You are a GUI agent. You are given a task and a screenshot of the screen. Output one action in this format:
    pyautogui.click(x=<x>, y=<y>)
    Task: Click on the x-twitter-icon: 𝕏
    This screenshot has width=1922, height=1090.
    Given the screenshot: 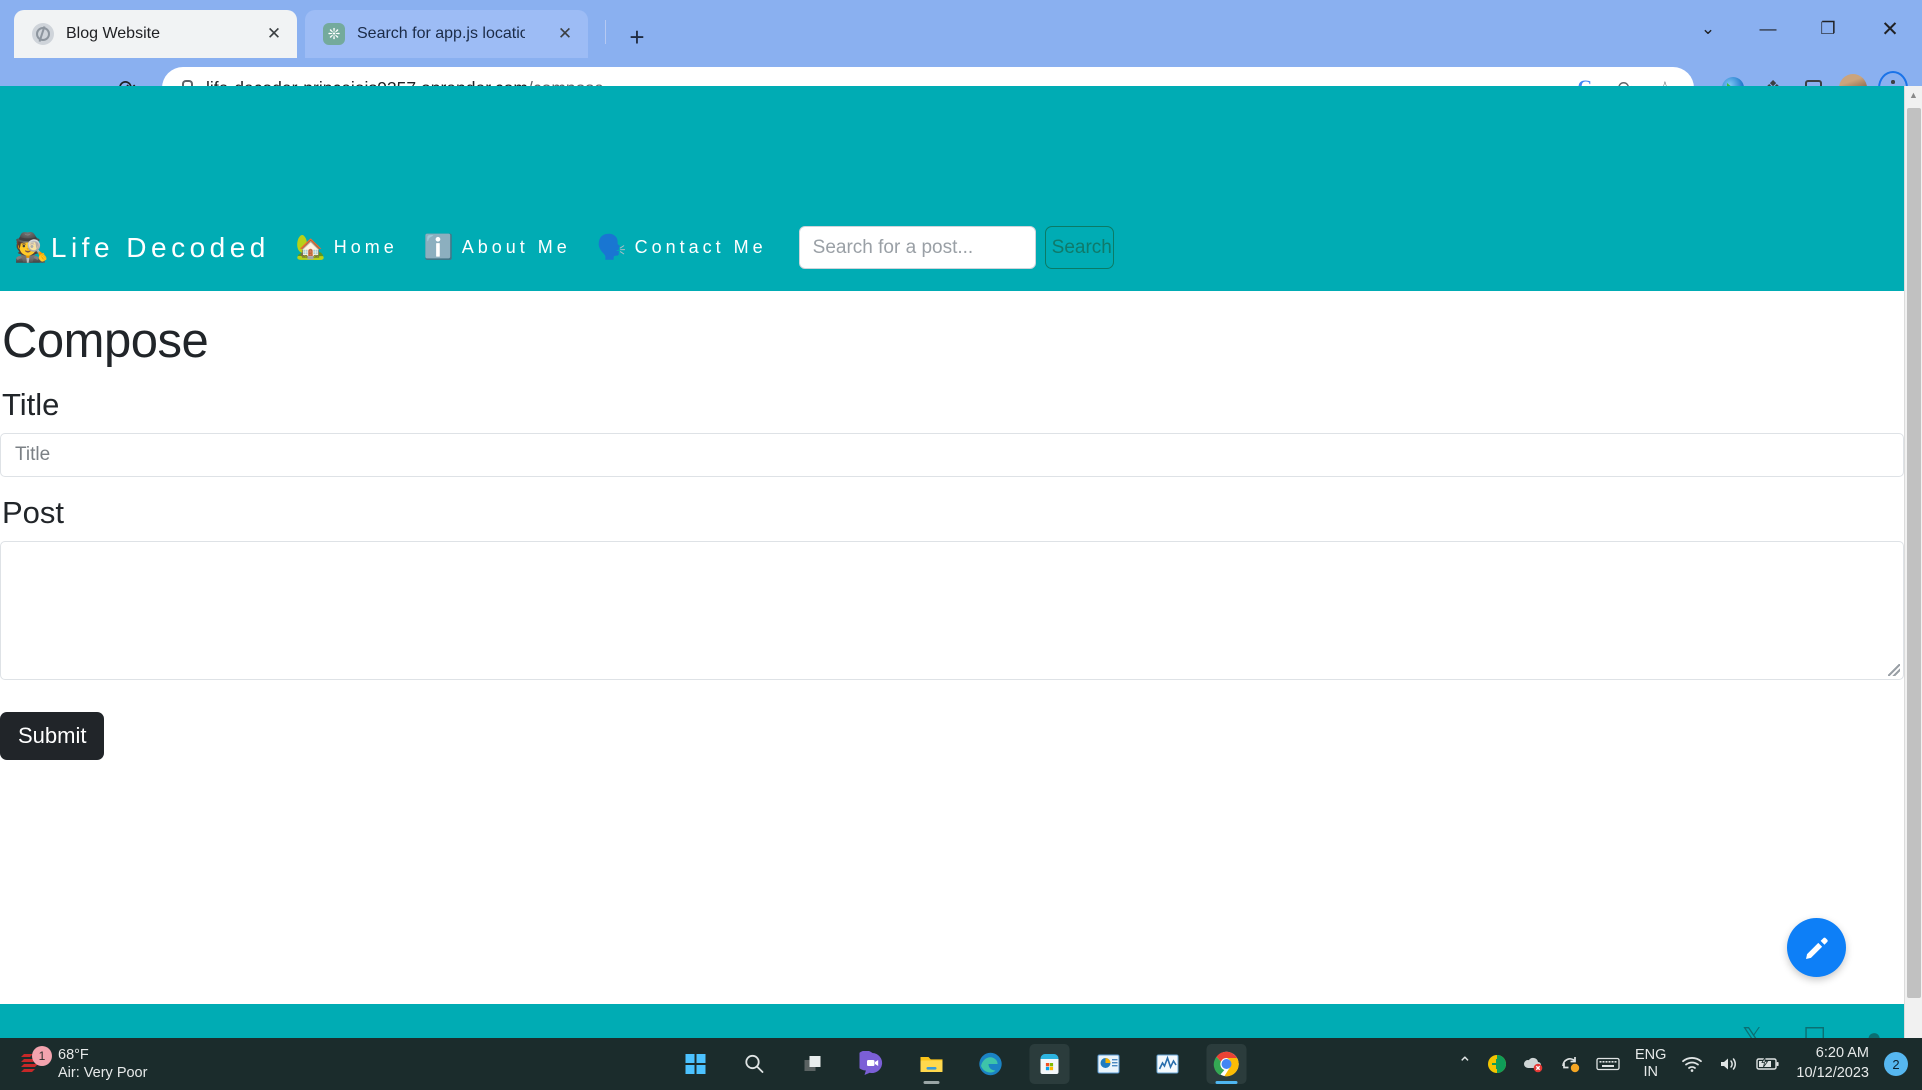 What is the action you would take?
    pyautogui.click(x=1752, y=1030)
    